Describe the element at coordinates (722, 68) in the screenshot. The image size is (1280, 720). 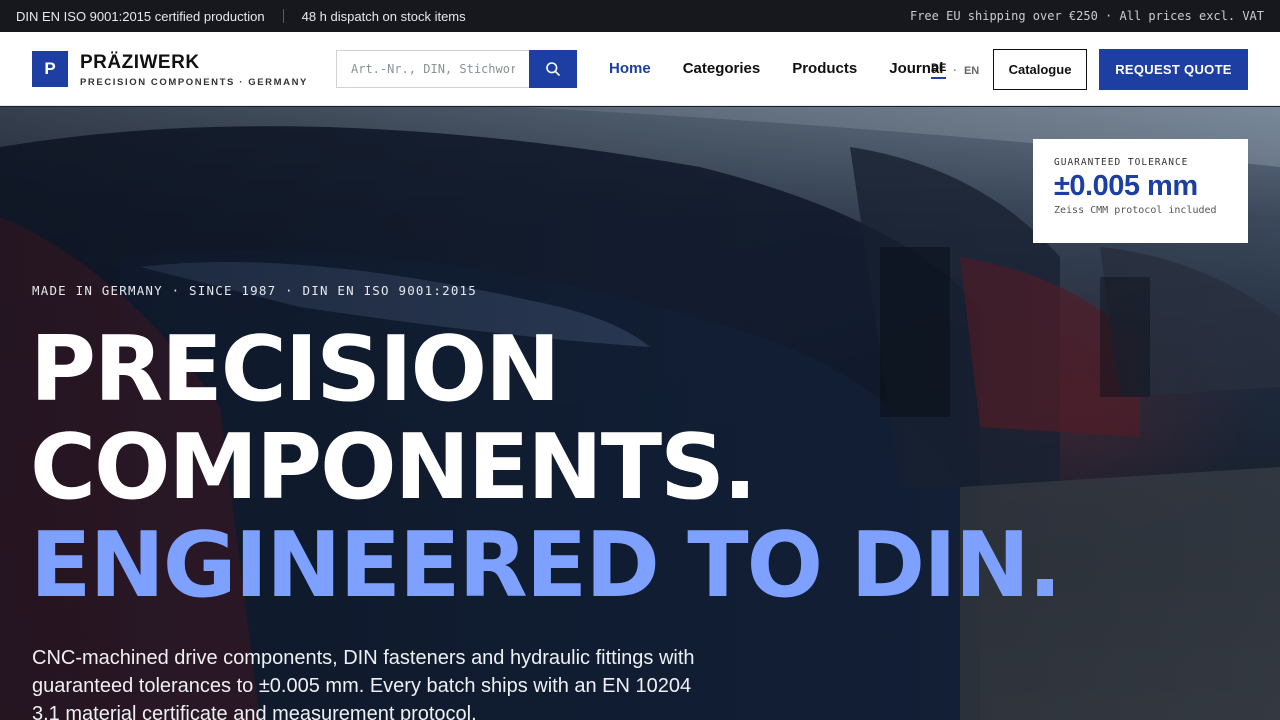
I see `nav-categories: Categories` at that location.